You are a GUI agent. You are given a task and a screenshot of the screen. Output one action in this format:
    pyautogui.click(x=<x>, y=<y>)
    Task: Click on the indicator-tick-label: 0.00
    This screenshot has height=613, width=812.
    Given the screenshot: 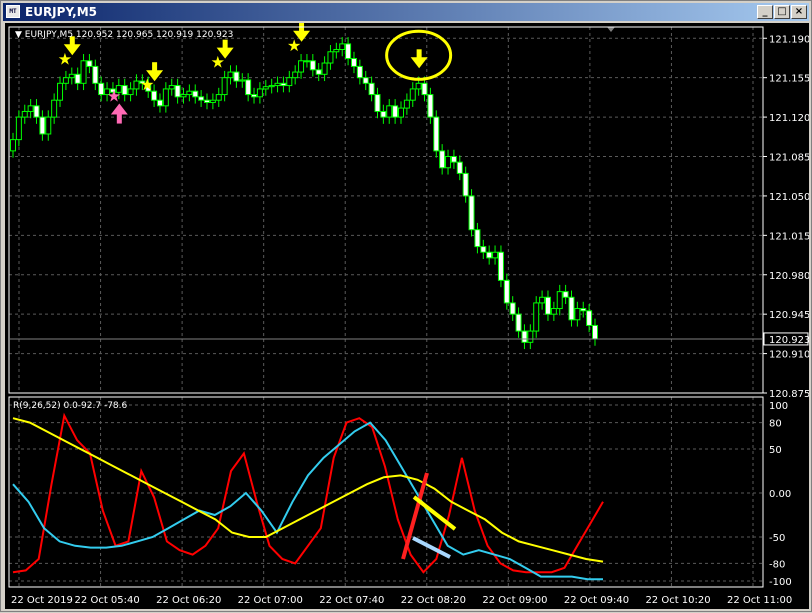 What is the action you would take?
    pyautogui.click(x=780, y=494)
    